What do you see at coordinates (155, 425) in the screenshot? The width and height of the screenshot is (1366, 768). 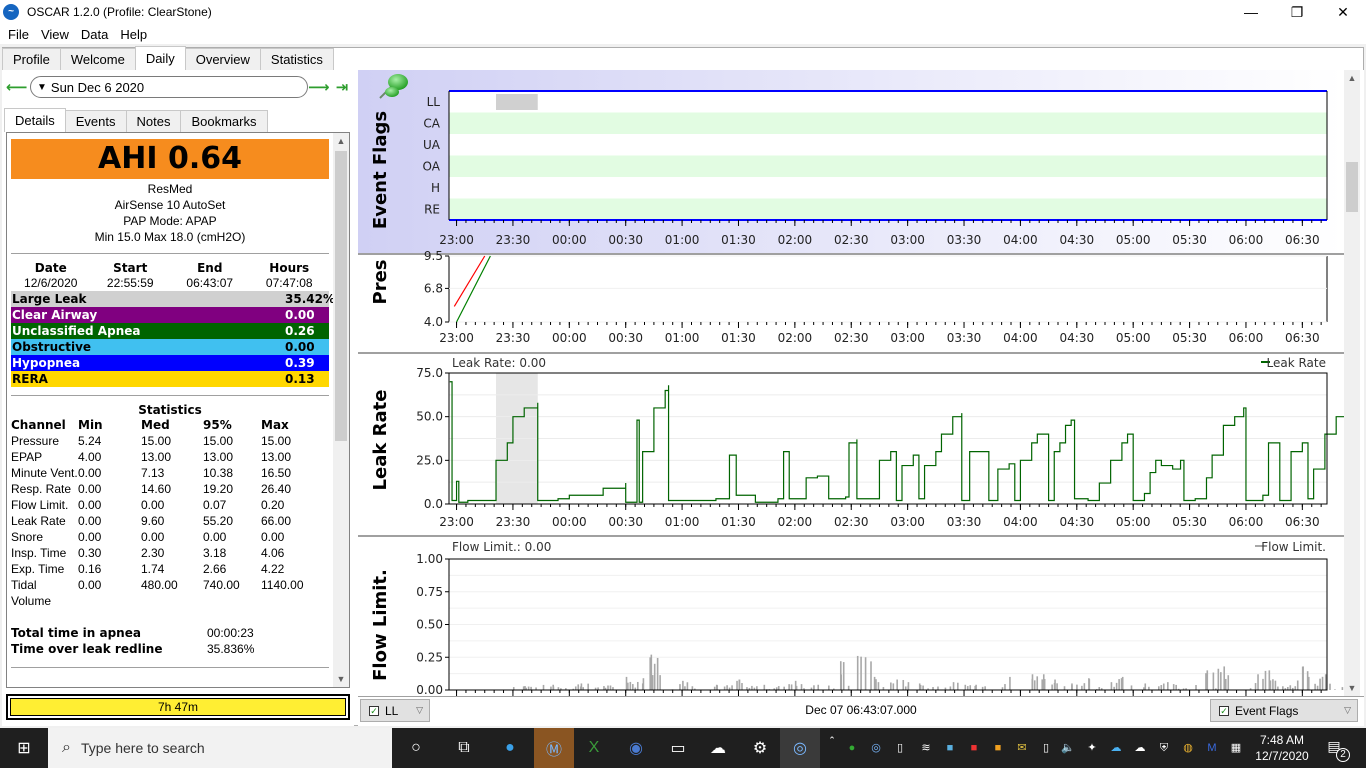 I see `col-med: Med` at bounding box center [155, 425].